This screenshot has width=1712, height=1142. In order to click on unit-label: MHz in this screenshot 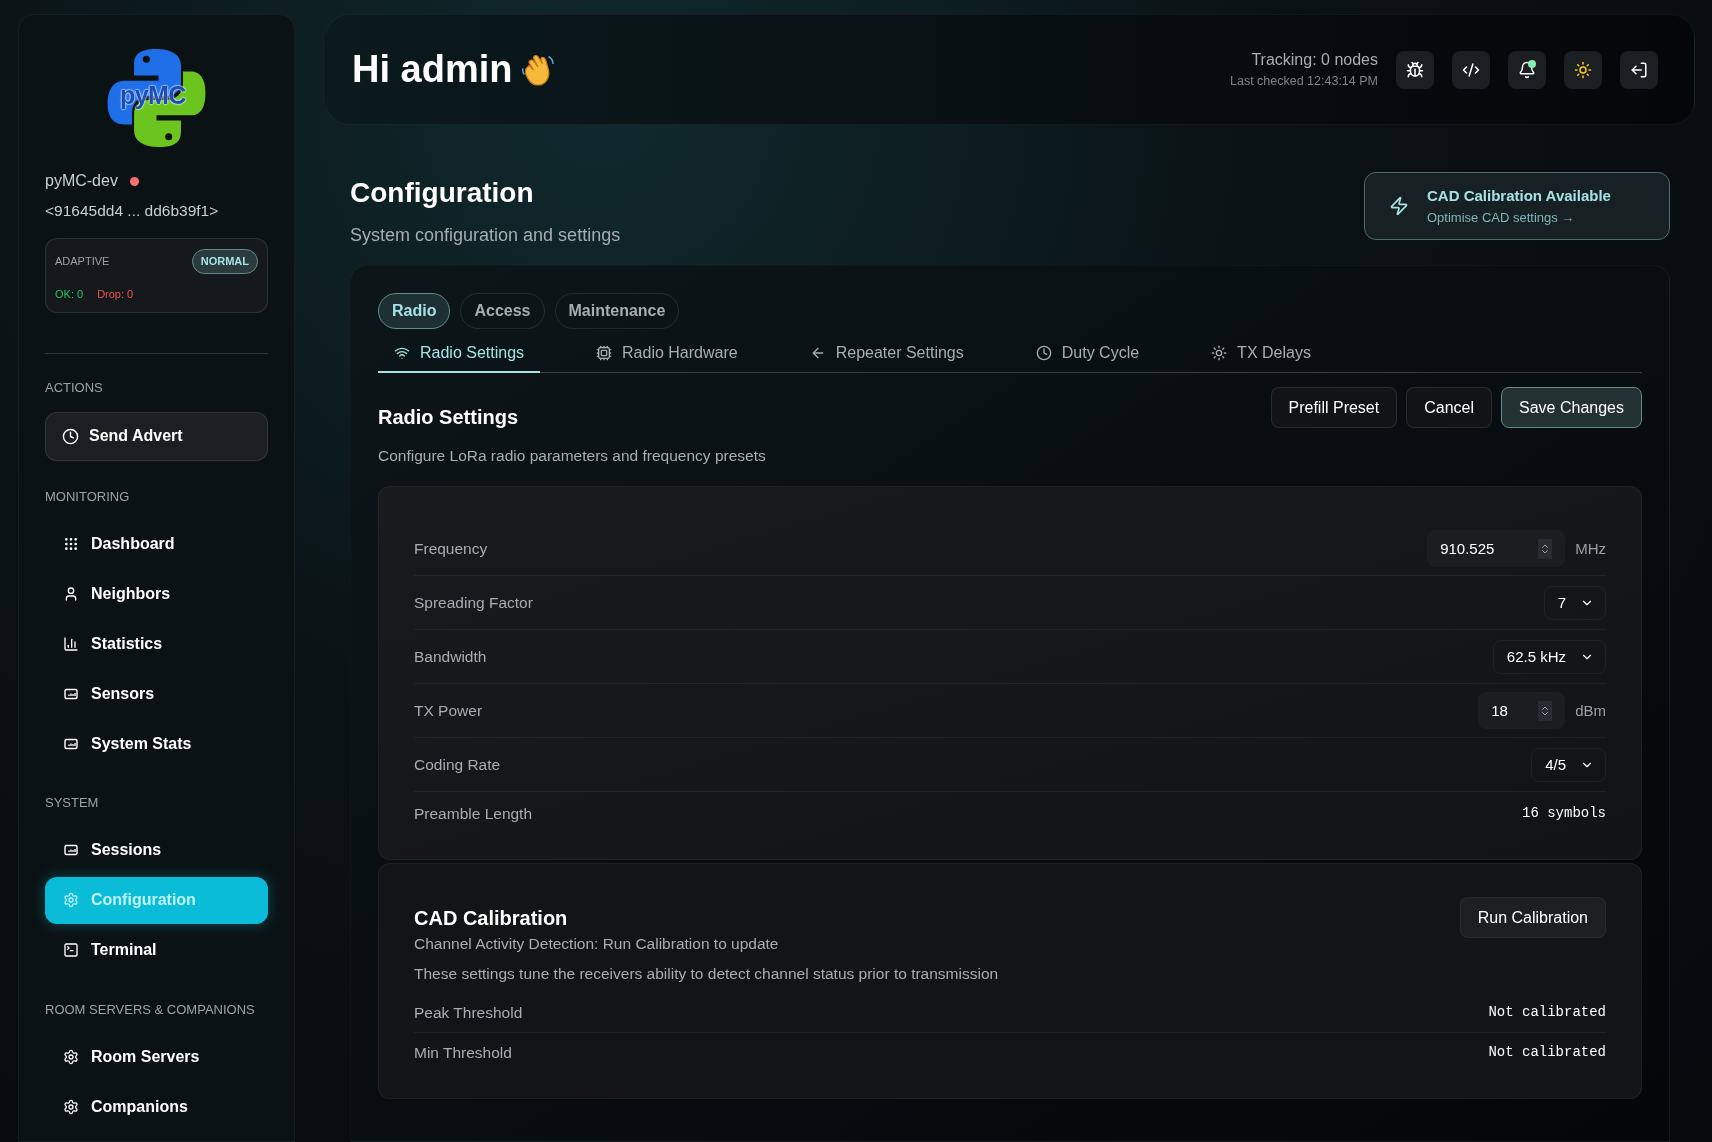, I will do `click(1590, 548)`.